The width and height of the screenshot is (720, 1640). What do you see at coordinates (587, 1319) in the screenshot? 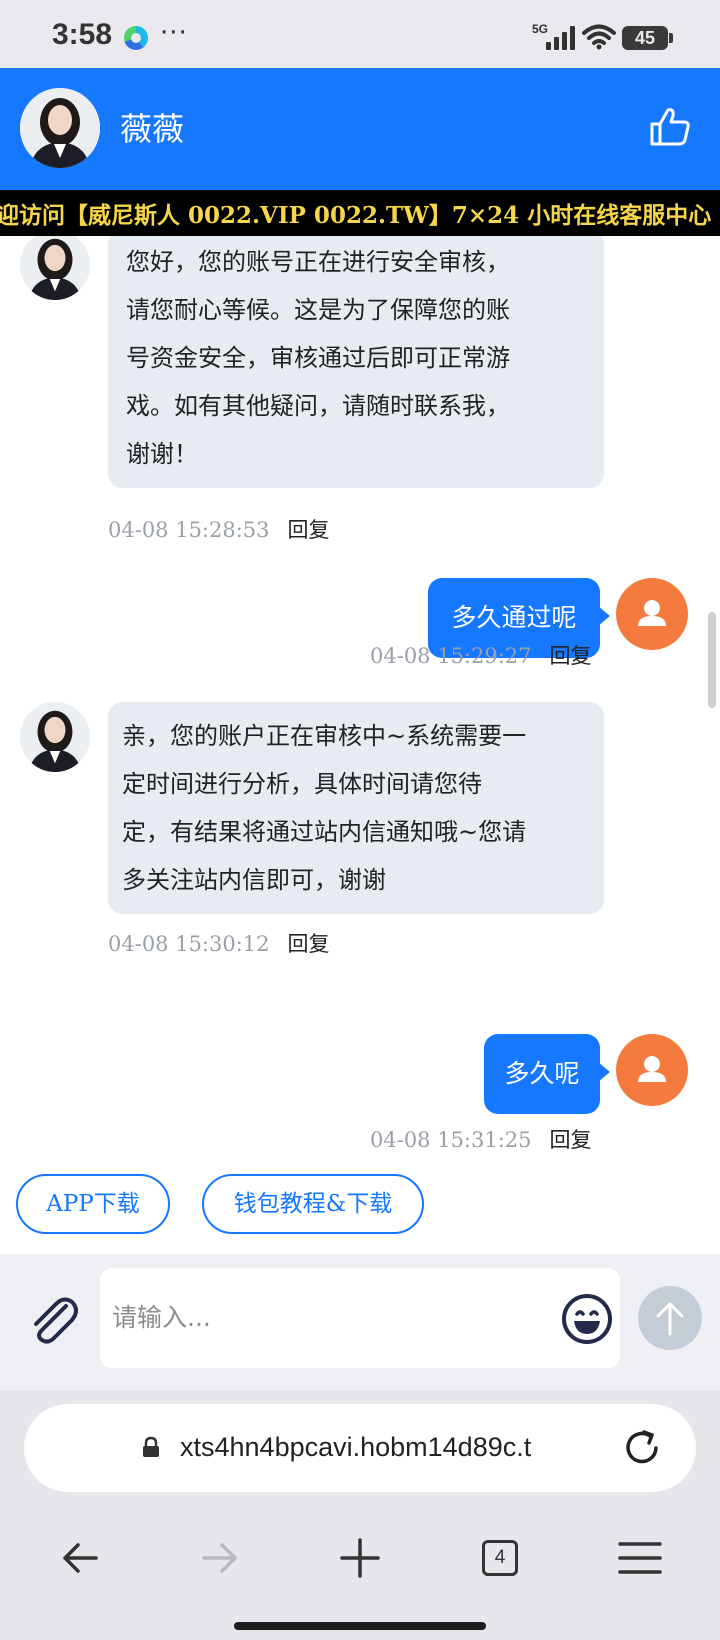
I see `emoji-icon` at bounding box center [587, 1319].